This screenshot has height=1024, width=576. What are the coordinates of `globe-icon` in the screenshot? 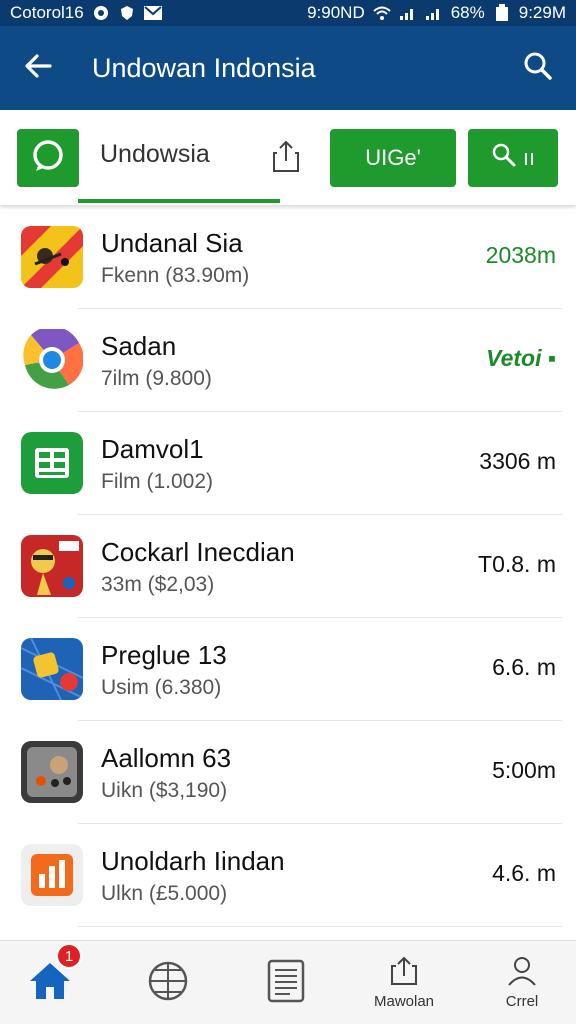 It's located at (168, 983).